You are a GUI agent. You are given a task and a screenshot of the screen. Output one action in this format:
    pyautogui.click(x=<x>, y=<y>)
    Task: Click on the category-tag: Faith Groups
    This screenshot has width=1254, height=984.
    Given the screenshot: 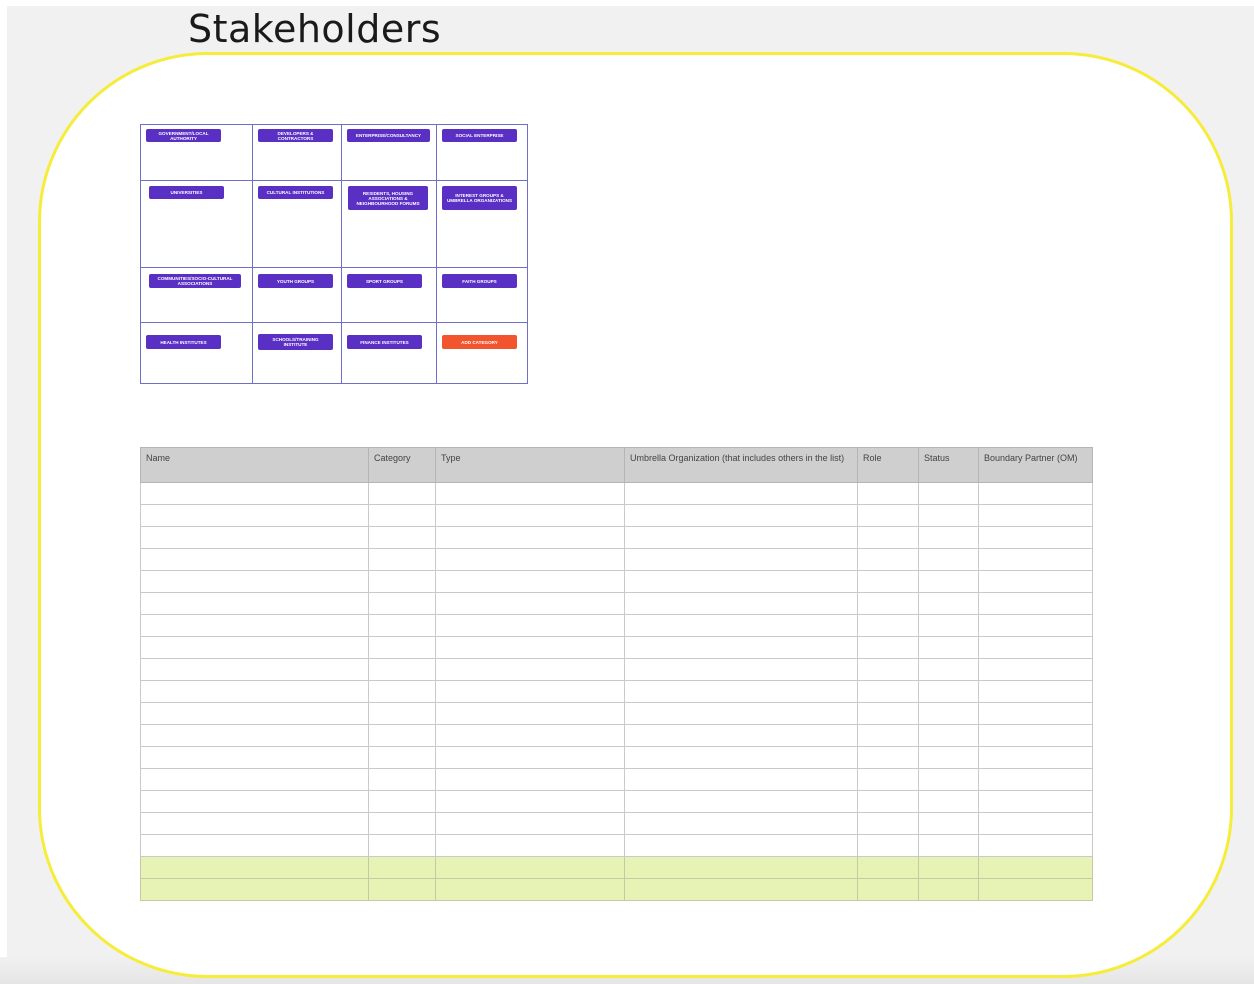 What is the action you would take?
    pyautogui.click(x=479, y=281)
    